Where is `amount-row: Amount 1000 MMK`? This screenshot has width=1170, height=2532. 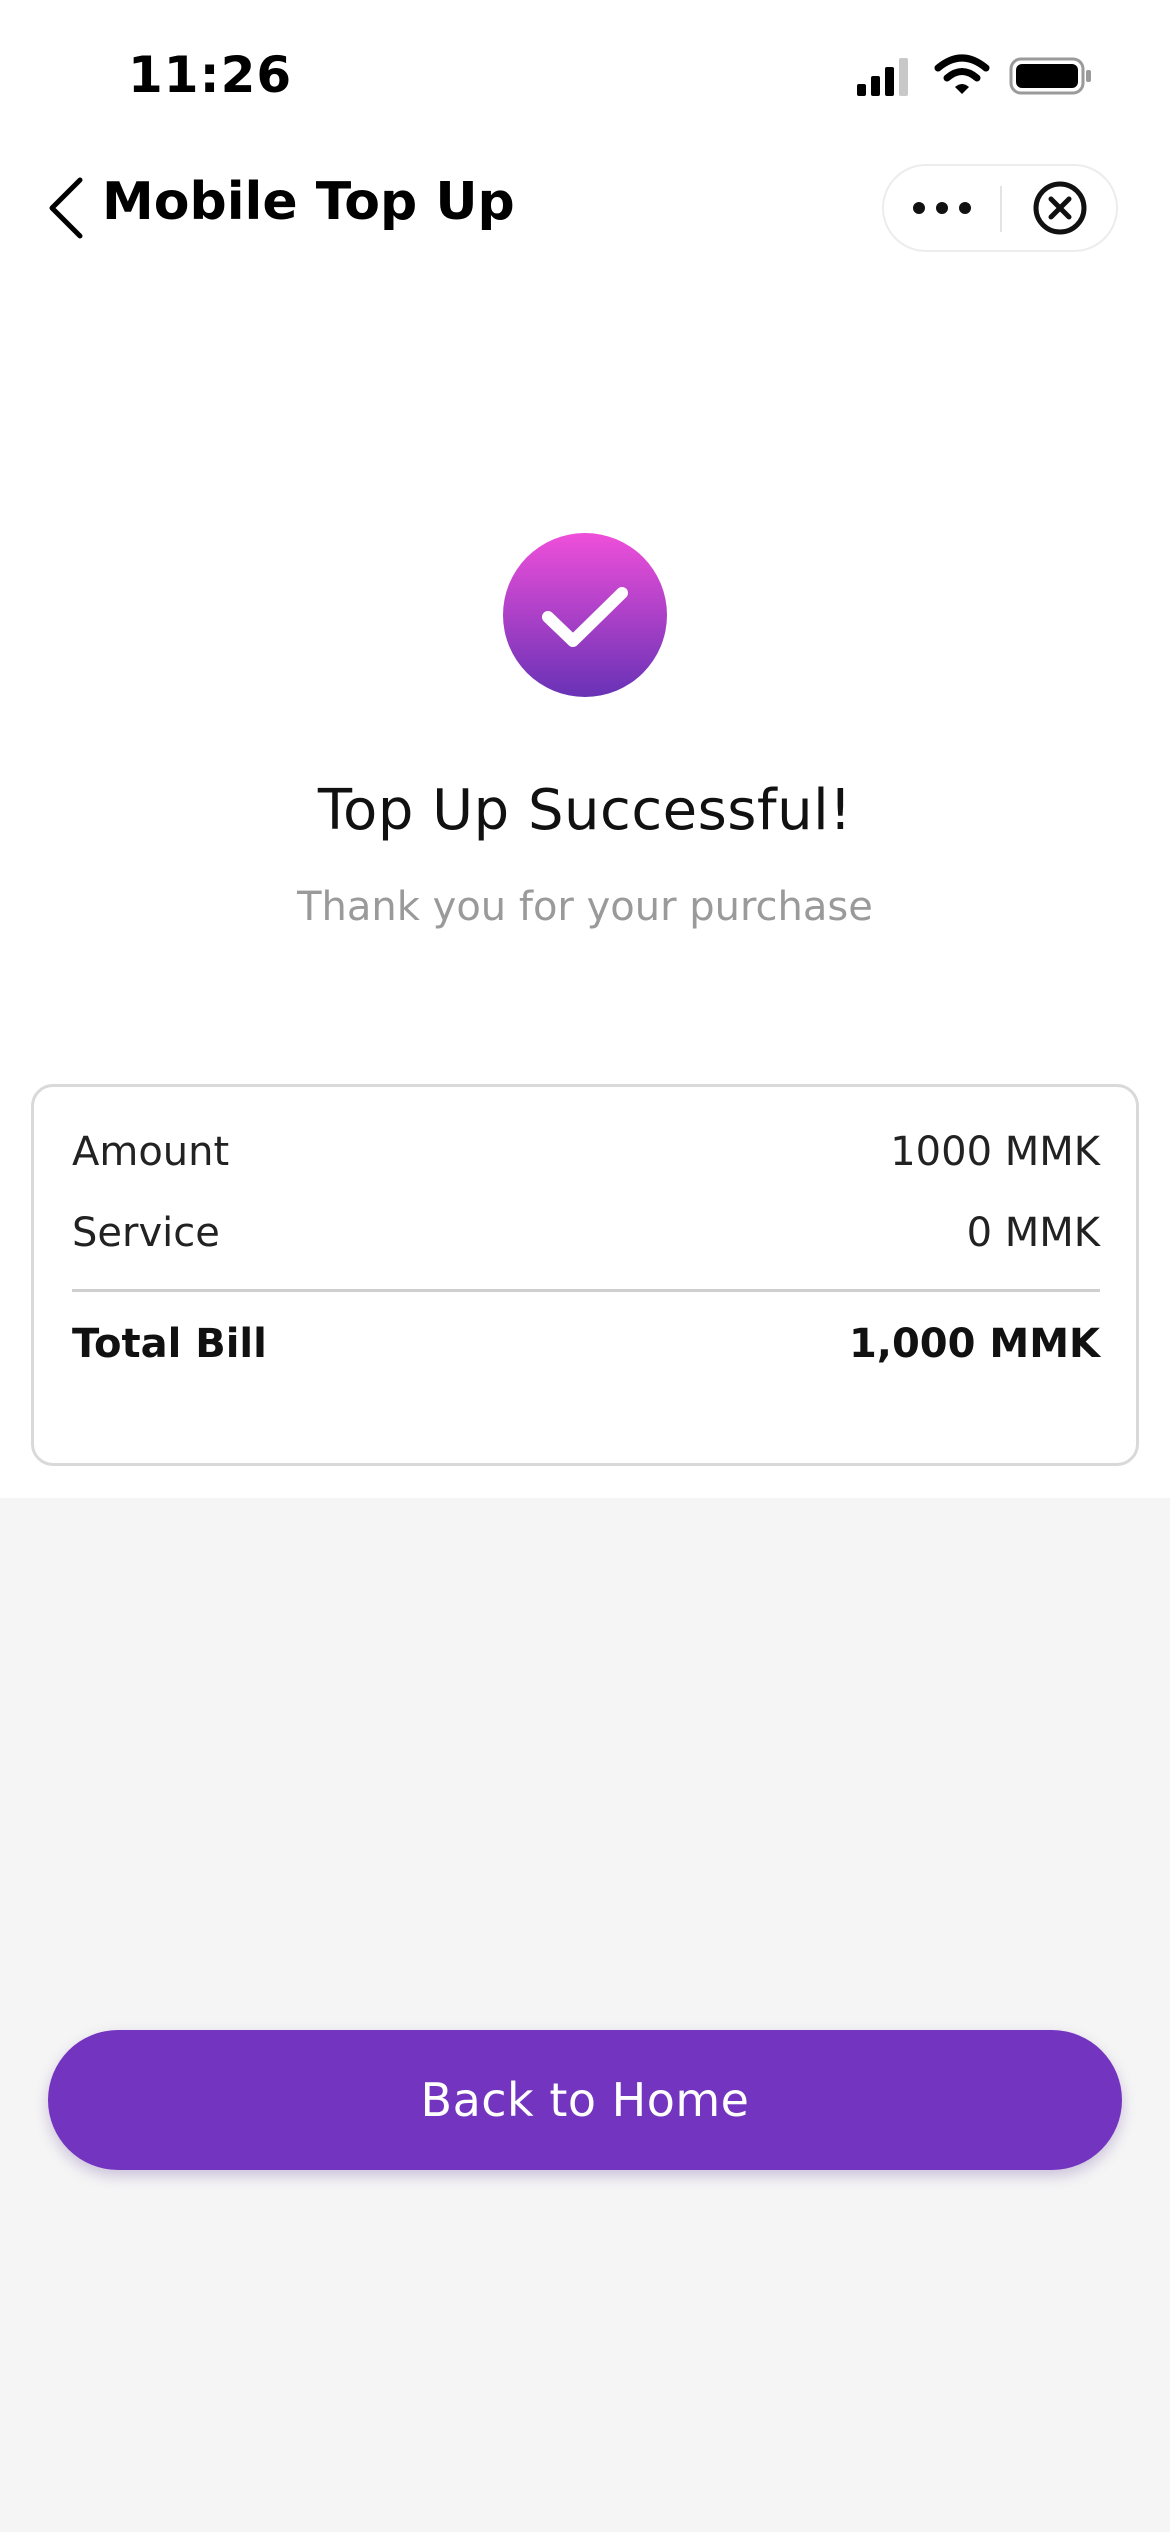 amount-row: Amount 1000 MMK is located at coordinates (586, 1159).